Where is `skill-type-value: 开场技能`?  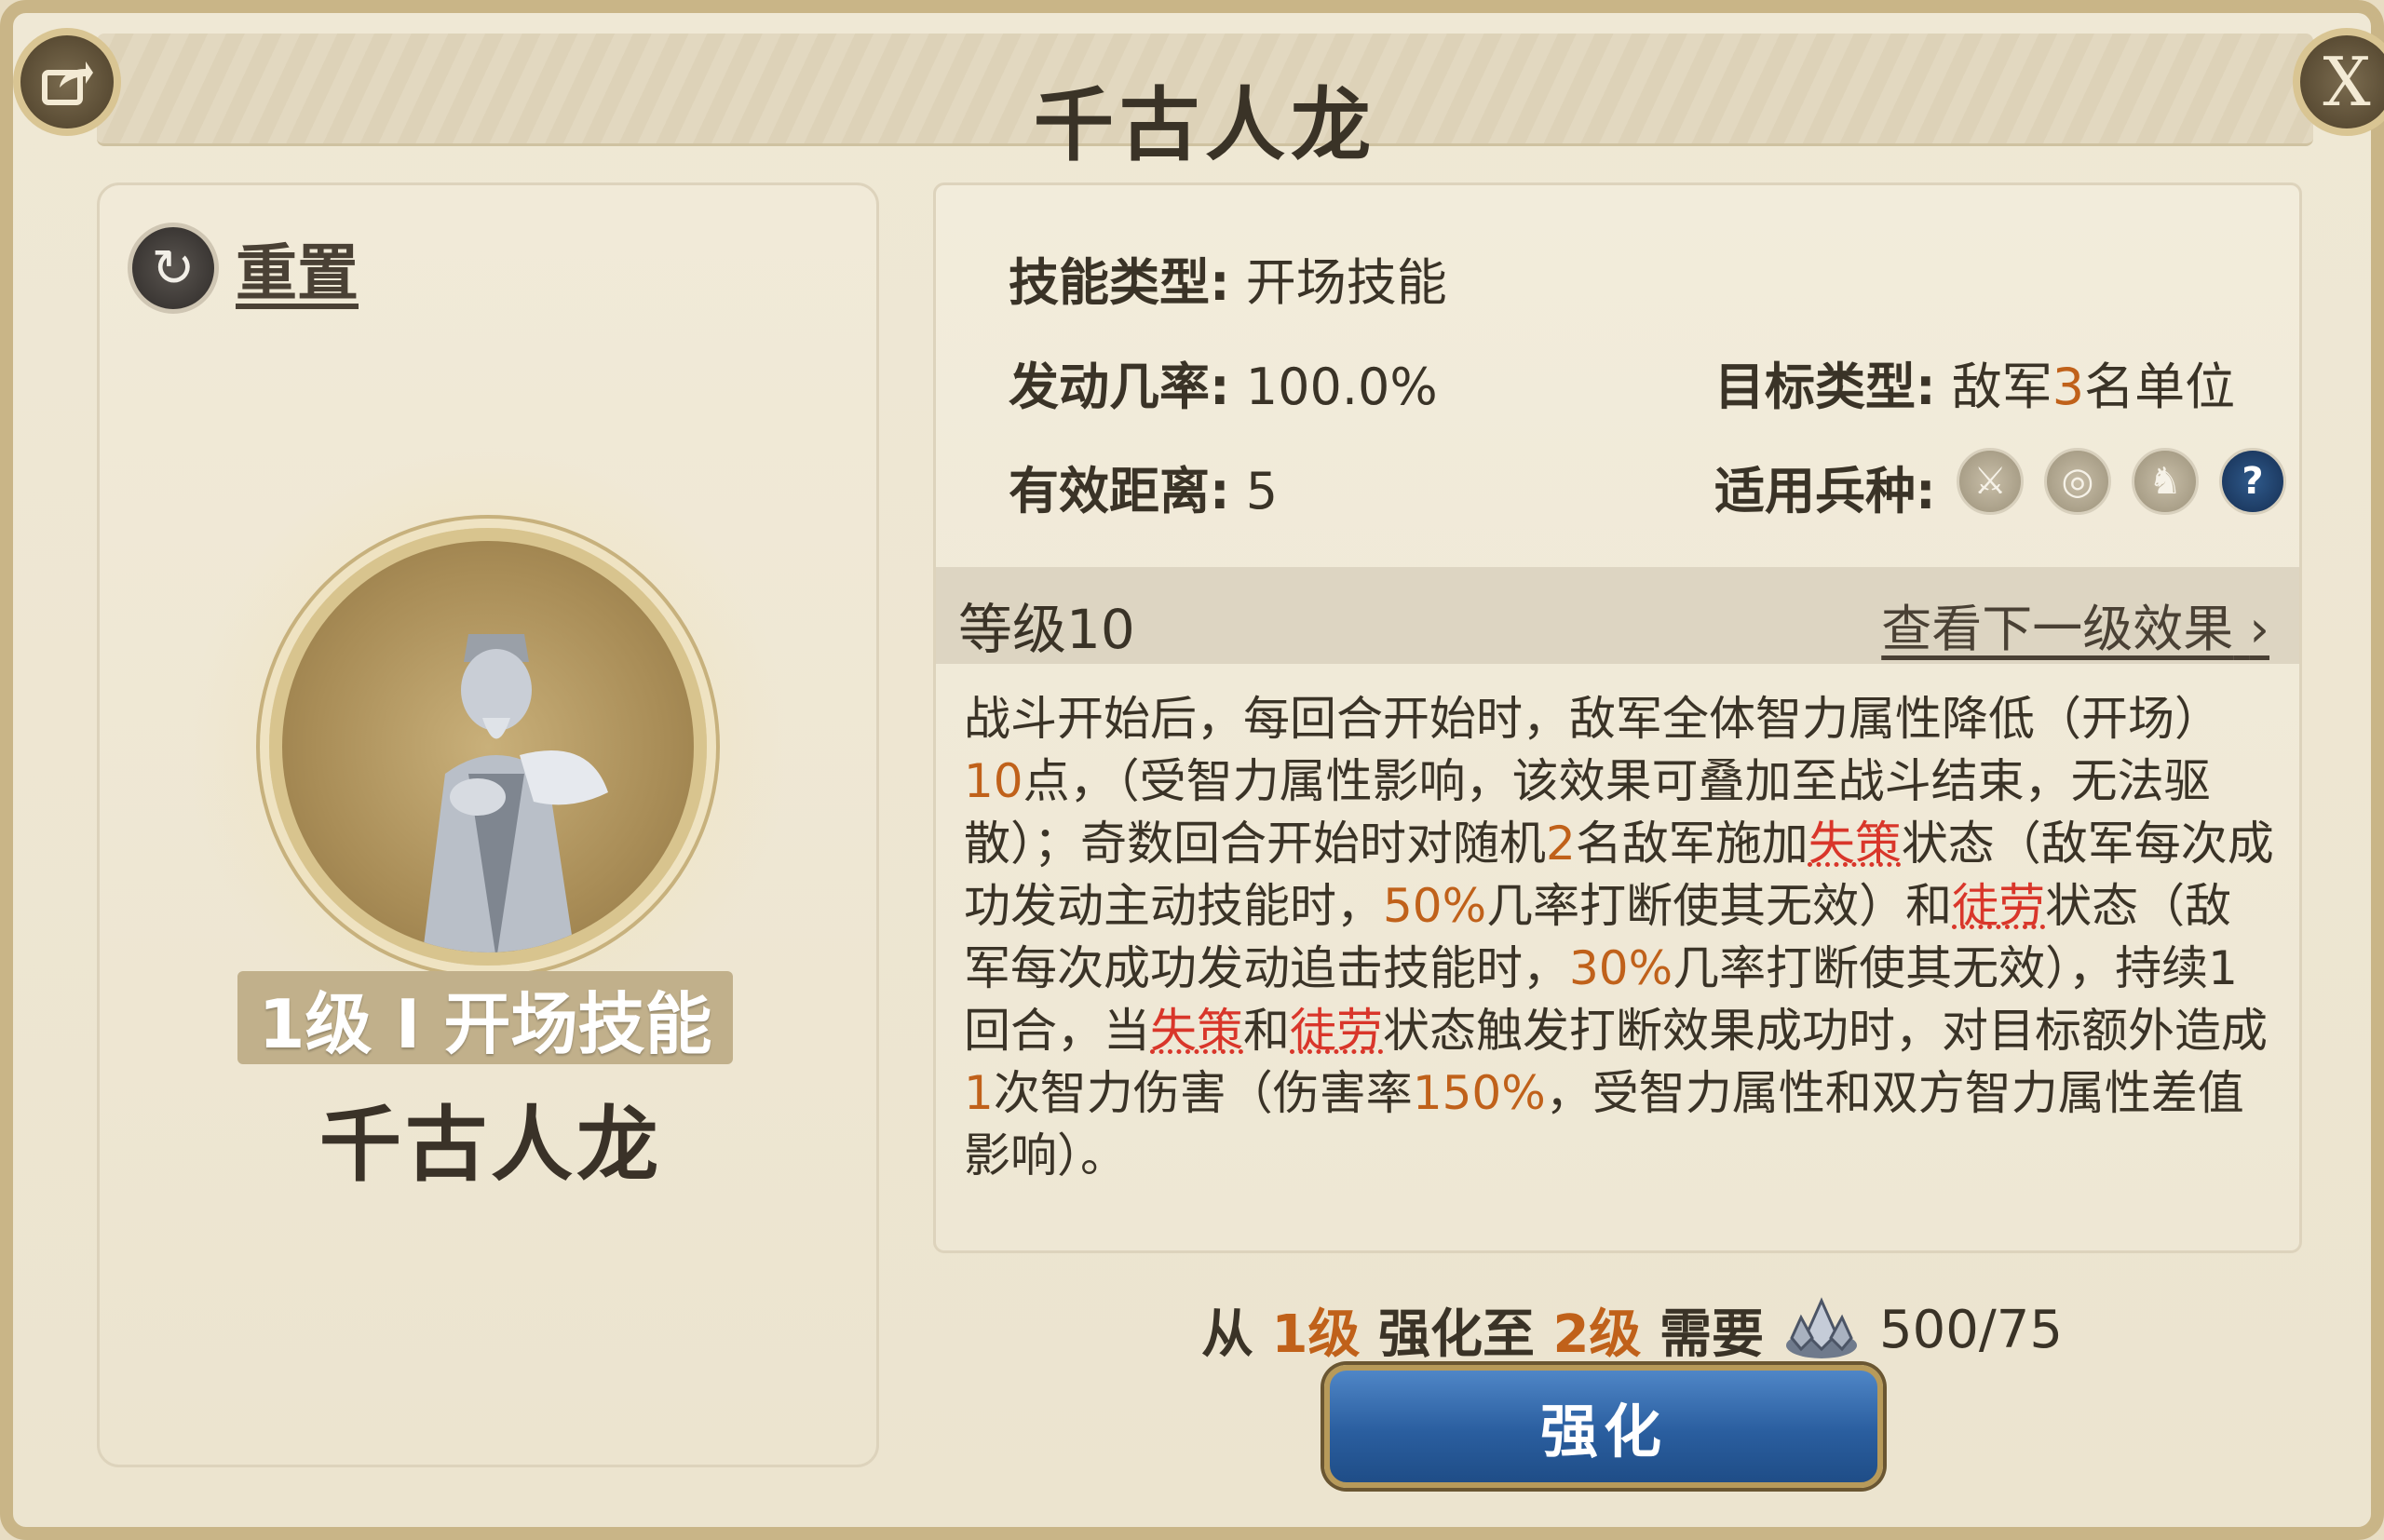 skill-type-value: 开场技能 is located at coordinates (1346, 282).